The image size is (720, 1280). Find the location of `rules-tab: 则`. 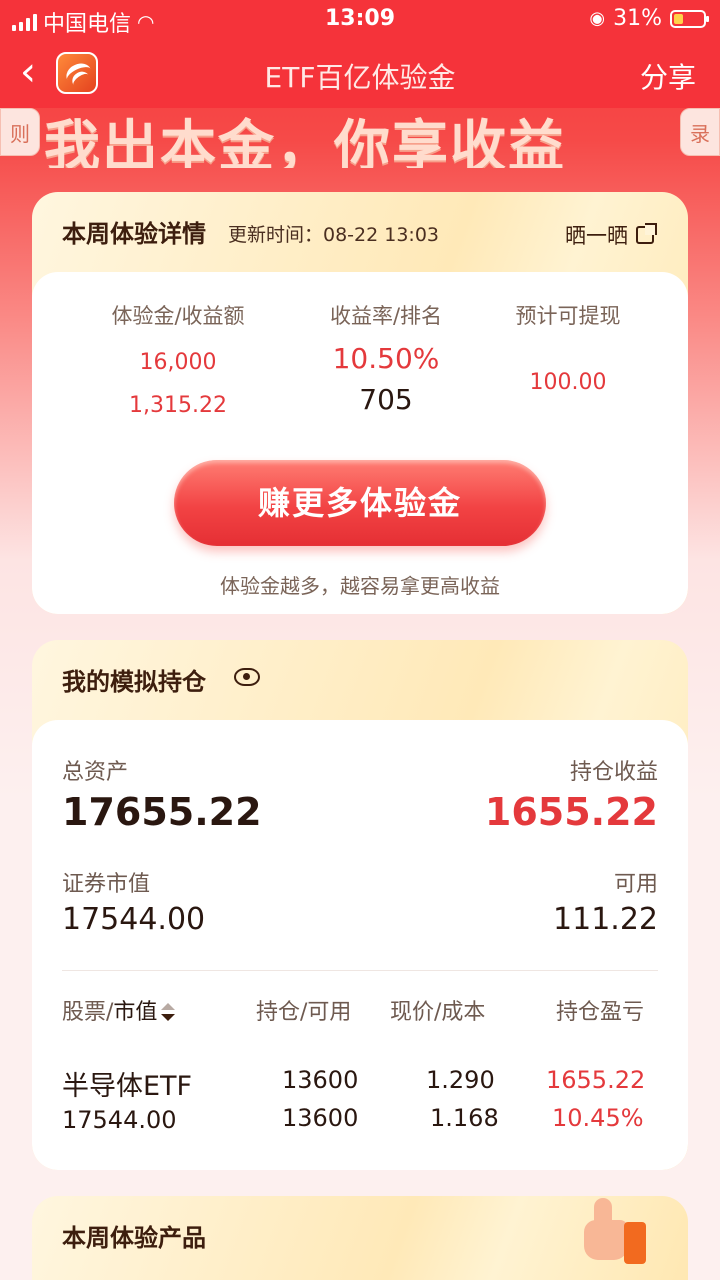

rules-tab: 则 is located at coordinates (20, 132).